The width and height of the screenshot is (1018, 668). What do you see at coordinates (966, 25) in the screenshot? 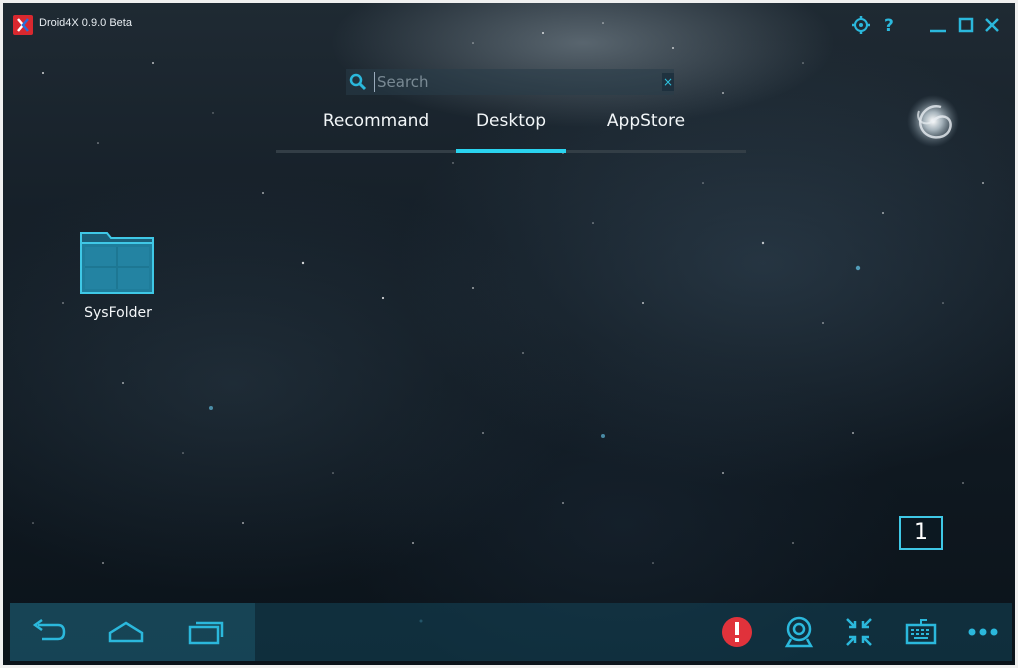
I see `maximize-icon` at bounding box center [966, 25].